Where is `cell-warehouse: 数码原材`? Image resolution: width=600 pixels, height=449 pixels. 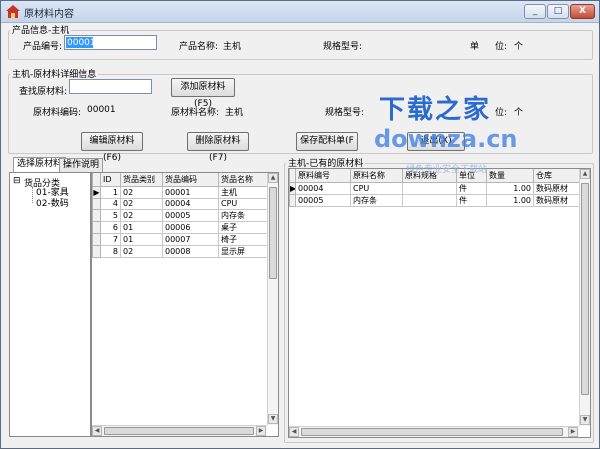 cell-warehouse: 数码原材 is located at coordinates (556, 188).